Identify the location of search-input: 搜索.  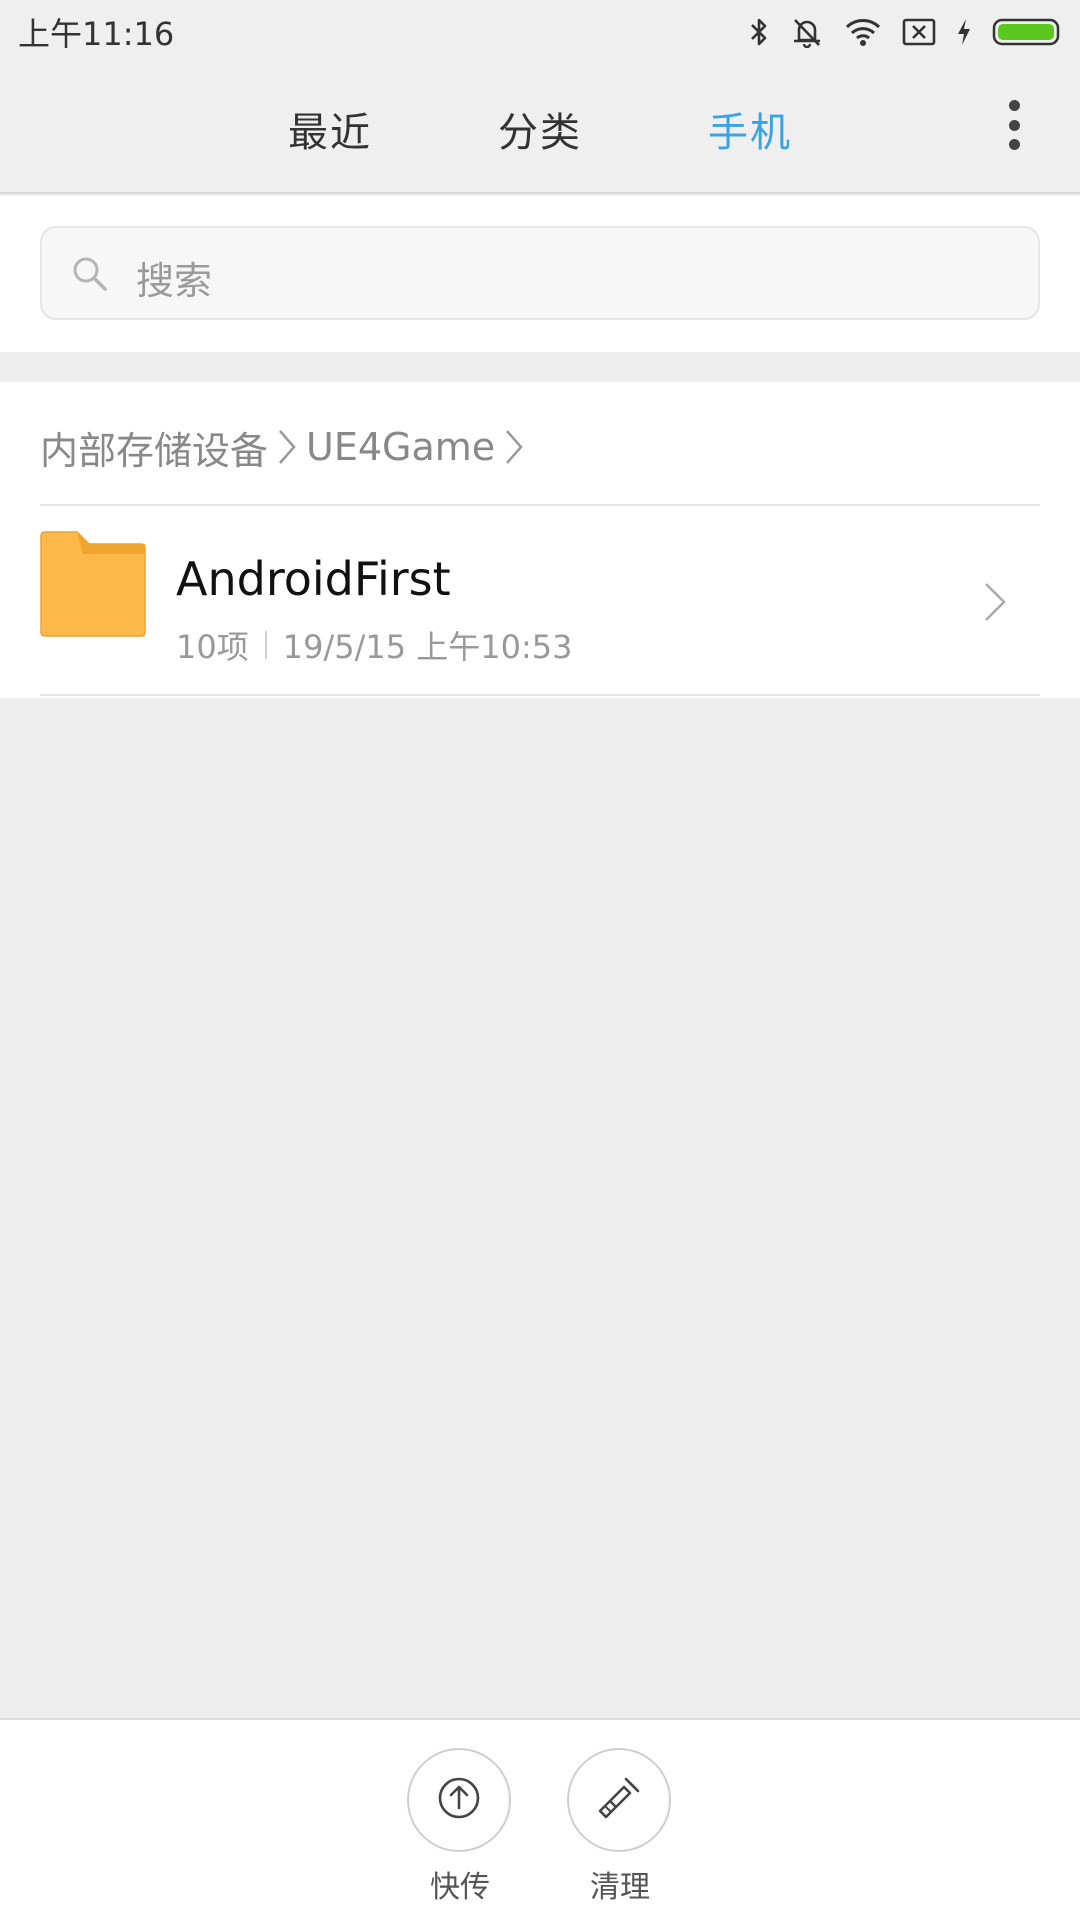
(540, 273).